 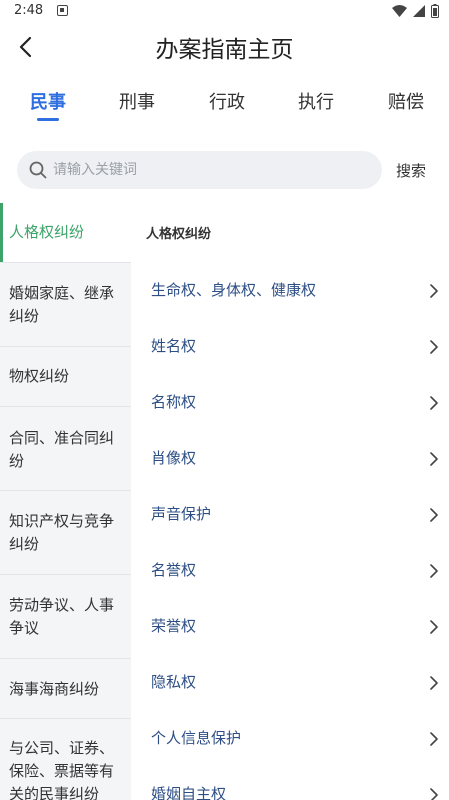 What do you see at coordinates (411, 170) in the screenshot?
I see `search-button: 搜索` at bounding box center [411, 170].